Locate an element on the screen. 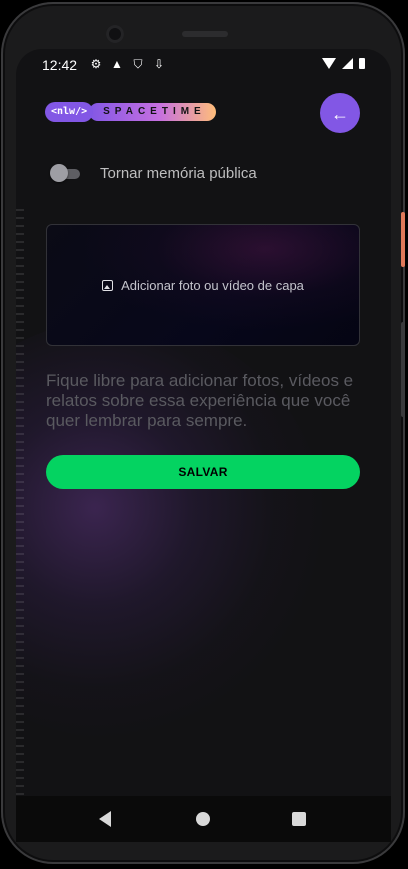 The height and width of the screenshot is (869, 408). recents-square-icon is located at coordinates (299, 819).